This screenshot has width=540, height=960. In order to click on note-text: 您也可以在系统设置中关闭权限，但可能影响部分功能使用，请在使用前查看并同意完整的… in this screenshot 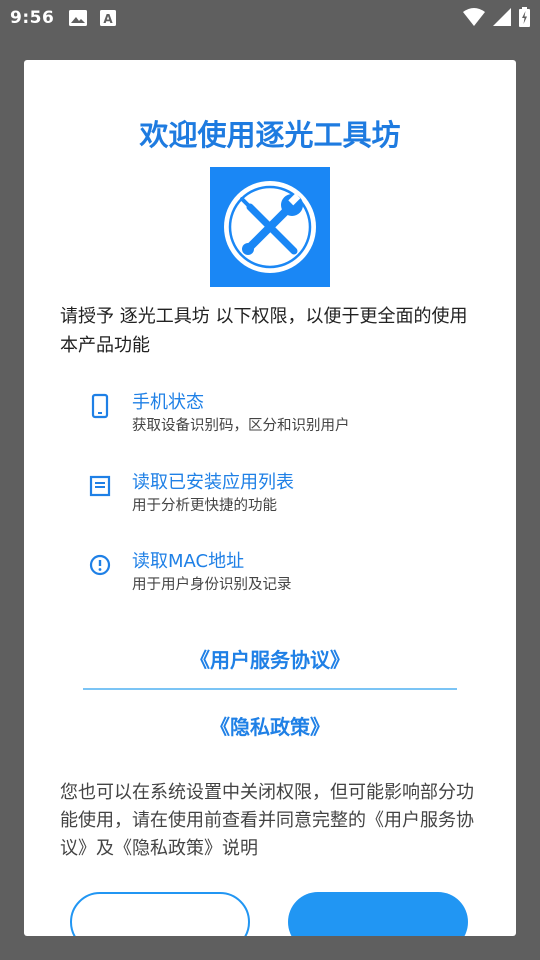, I will do `click(267, 820)`.